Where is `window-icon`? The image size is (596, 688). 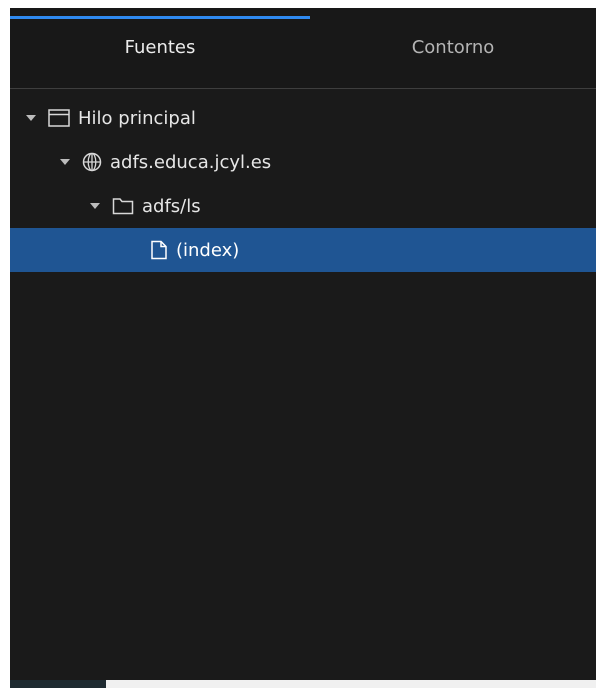 window-icon is located at coordinates (59, 118).